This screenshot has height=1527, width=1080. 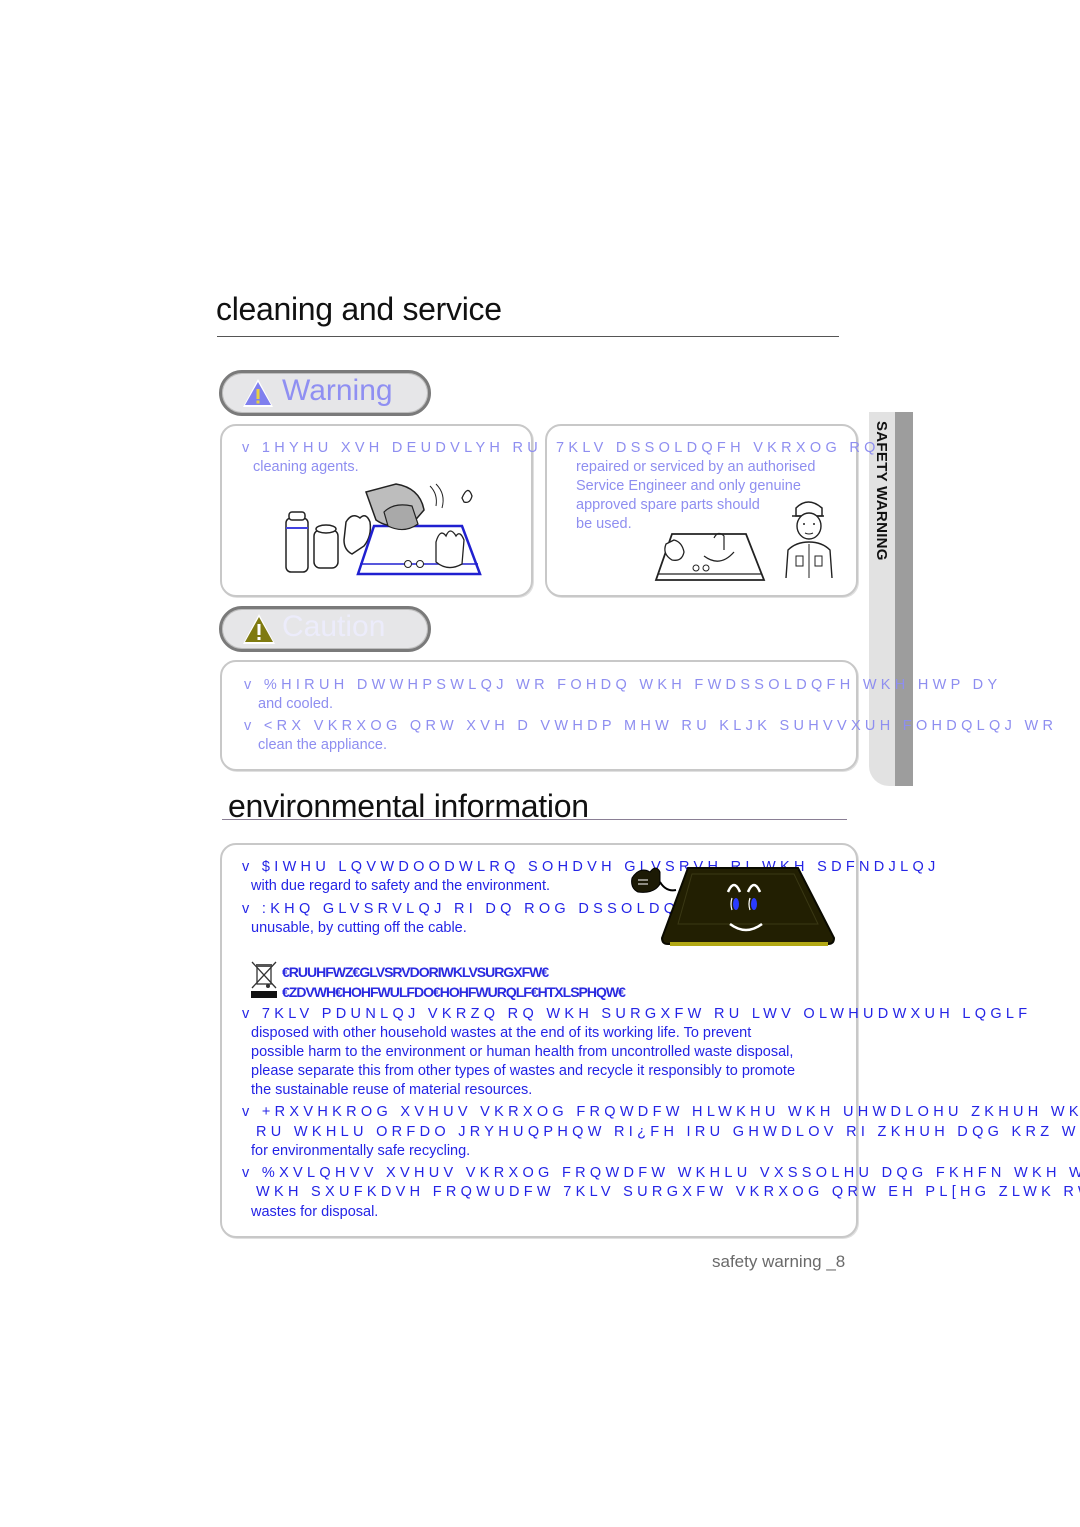 What do you see at coordinates (361, 1151) in the screenshot?
I see `env-text-line: for environmentally safe recycling.` at bounding box center [361, 1151].